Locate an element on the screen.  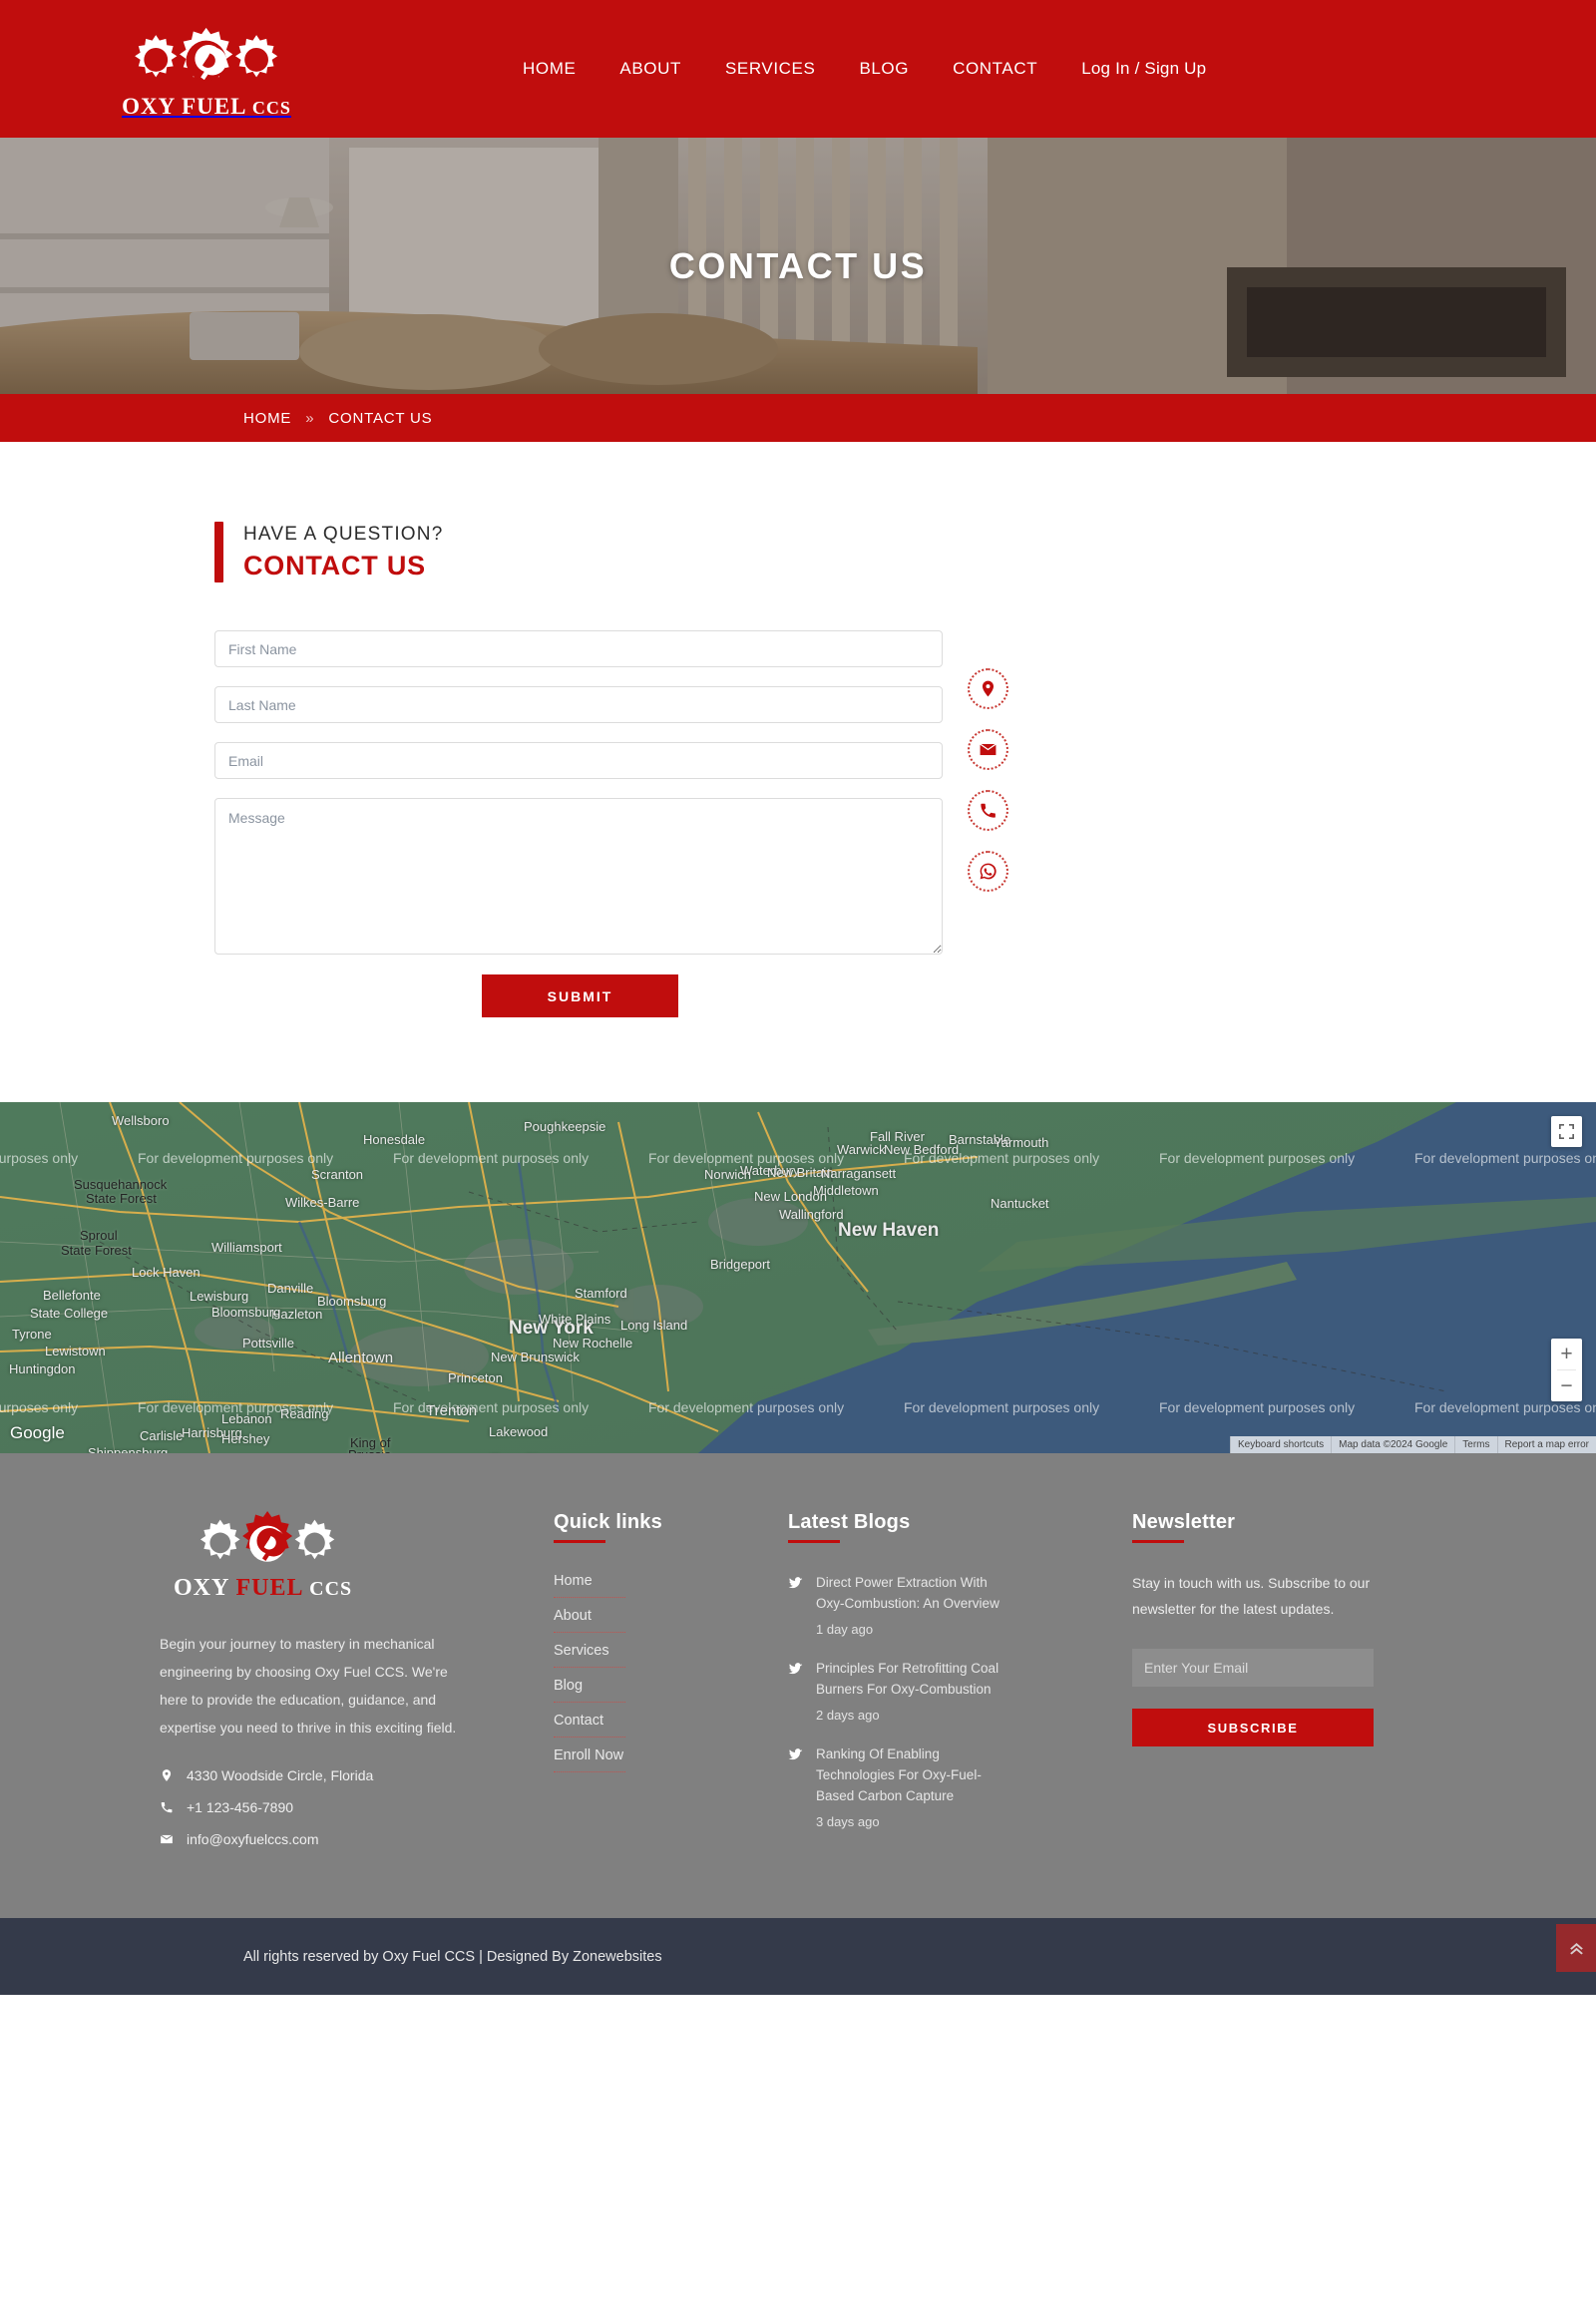
first-name-input is located at coordinates (578, 649).